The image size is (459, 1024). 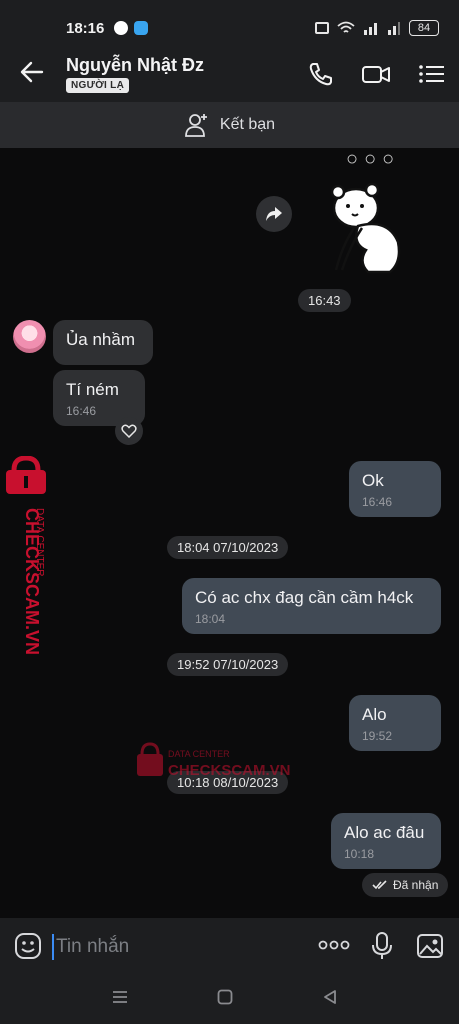 I want to click on message-text: Tí ném, so click(x=92, y=389).